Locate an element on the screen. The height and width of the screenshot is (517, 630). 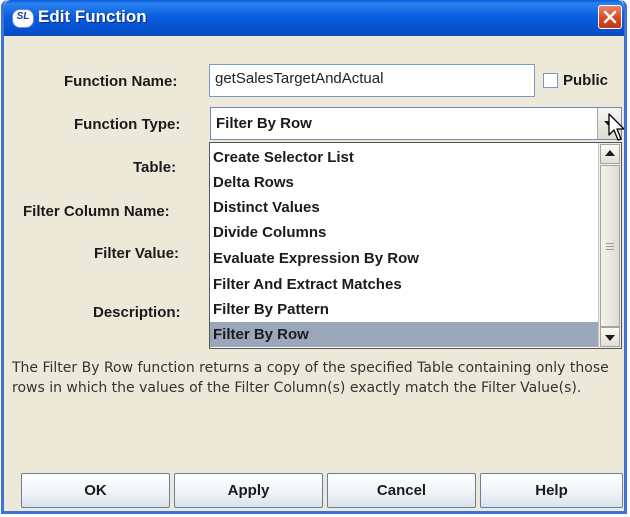
public-checkbox is located at coordinates (550, 80).